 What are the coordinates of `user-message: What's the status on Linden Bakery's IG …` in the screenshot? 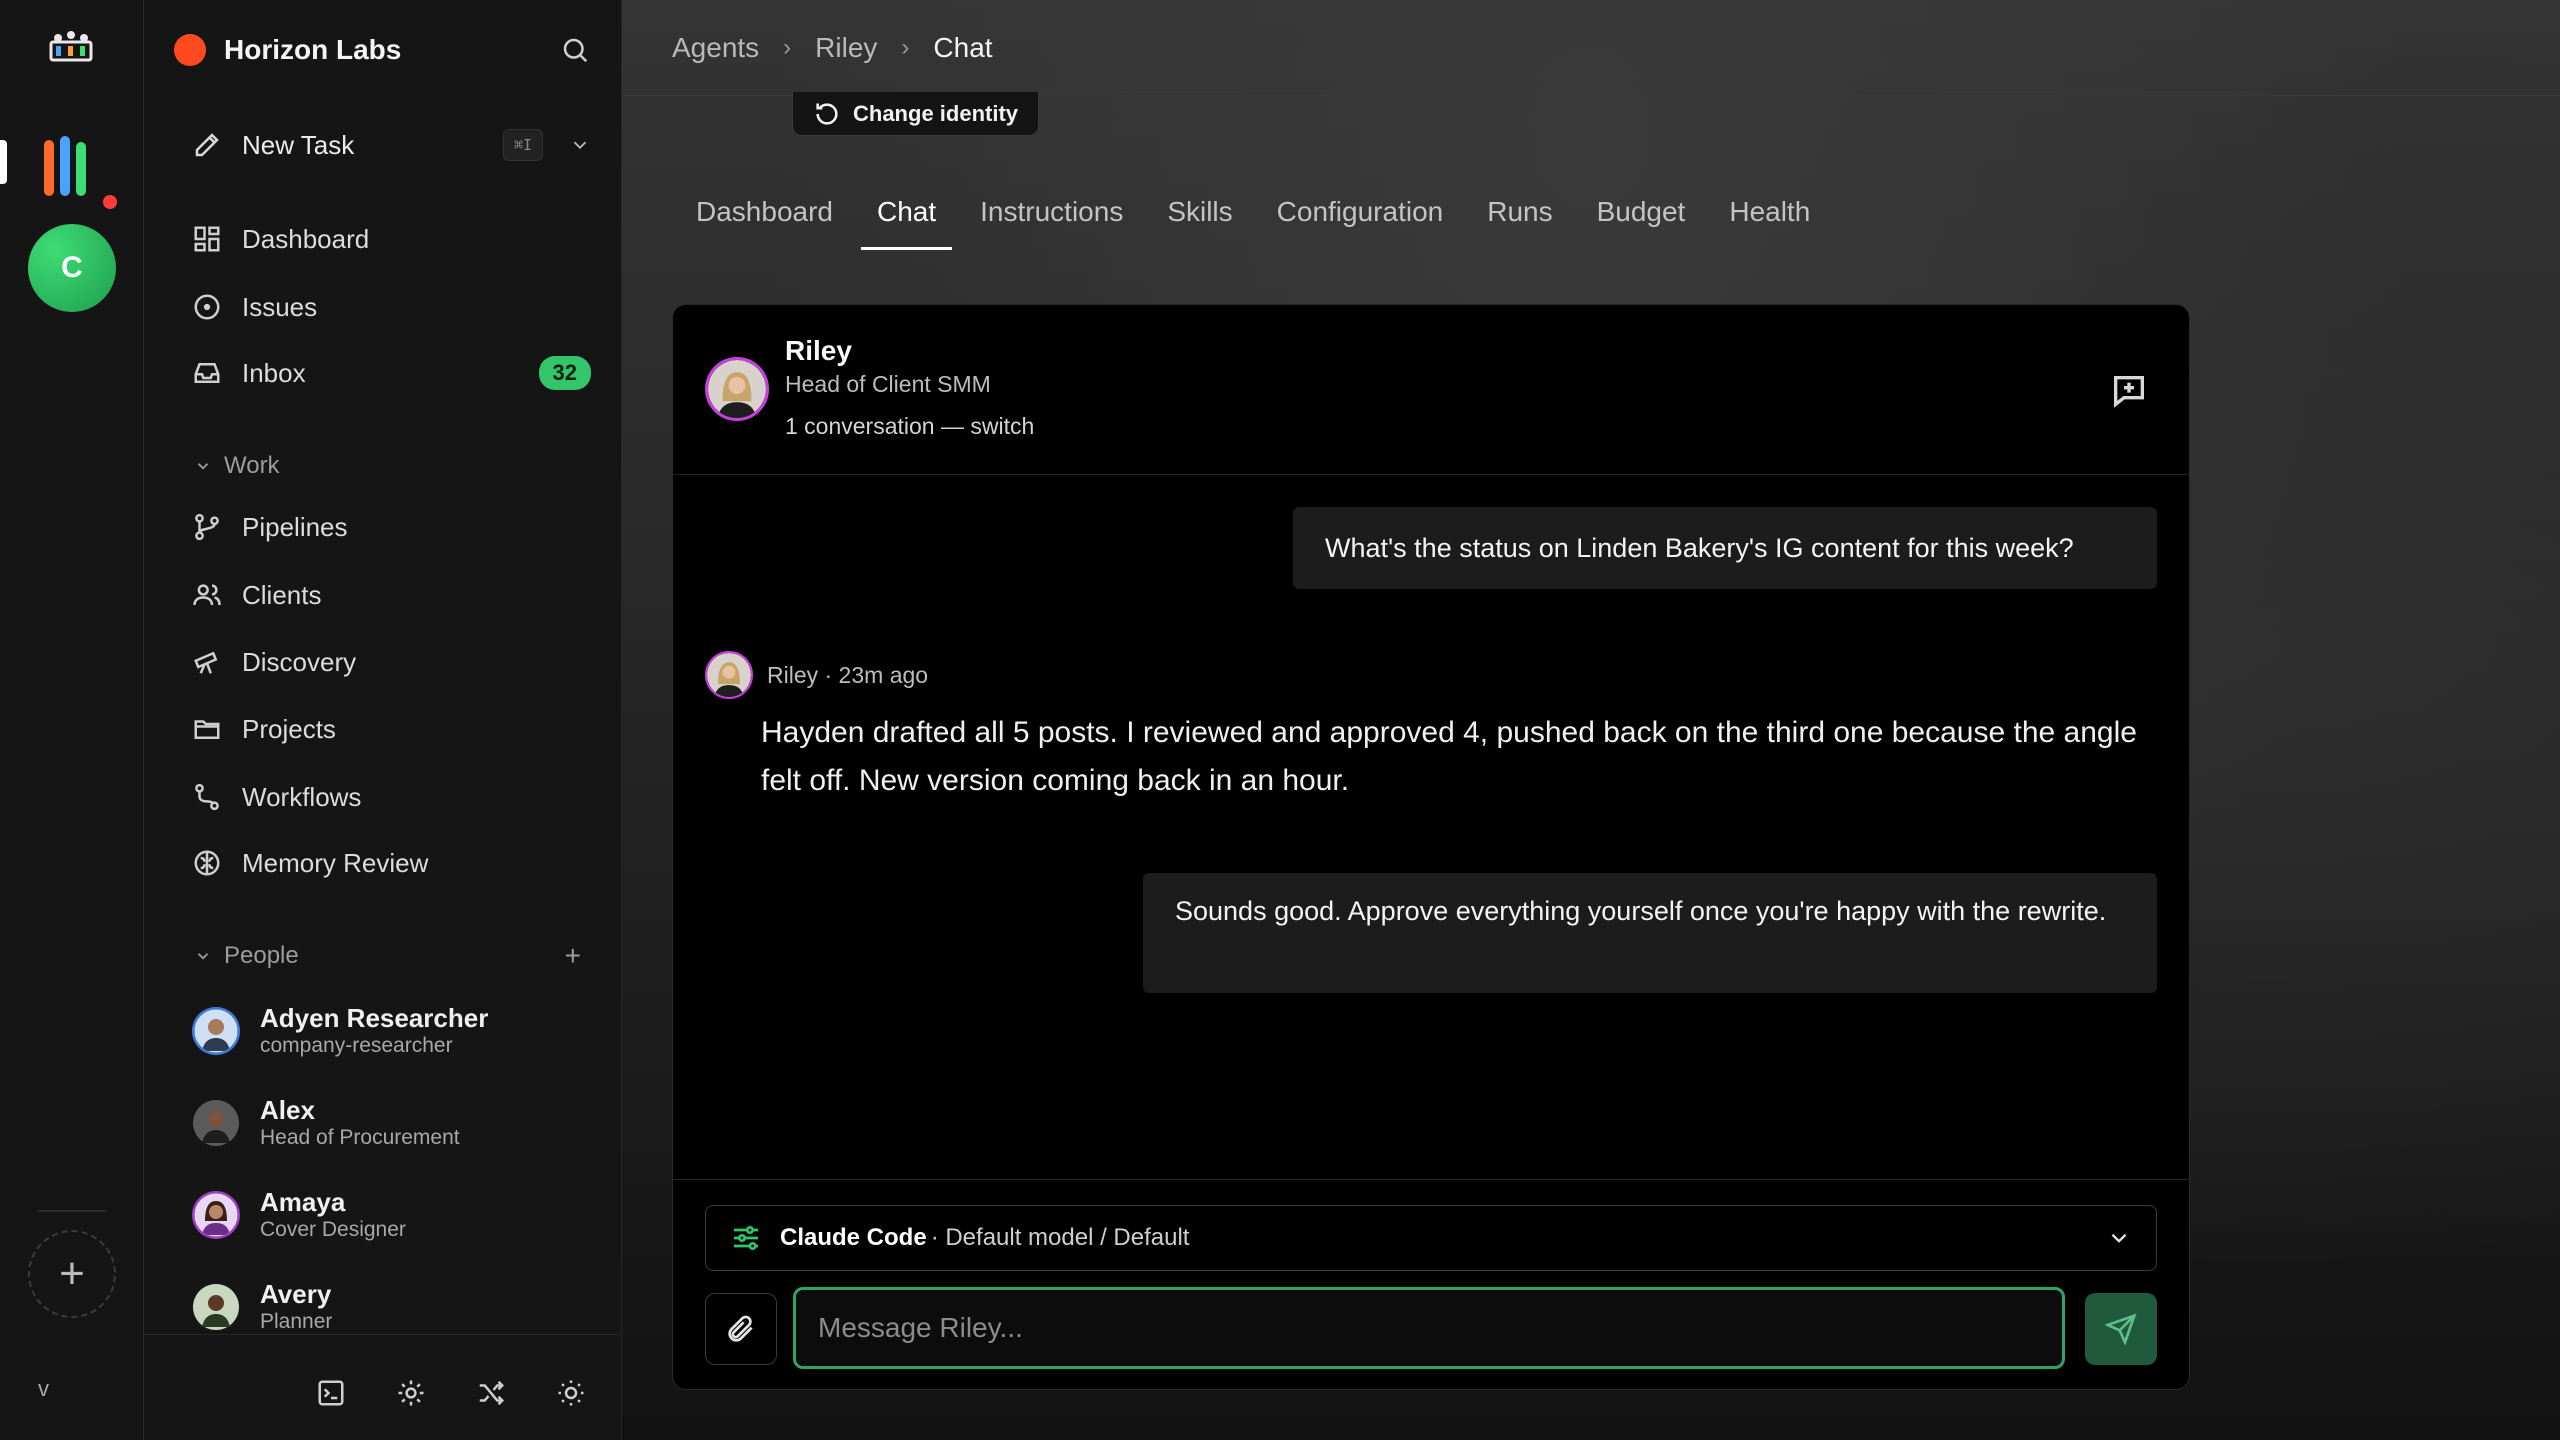 It's located at (1725, 548).